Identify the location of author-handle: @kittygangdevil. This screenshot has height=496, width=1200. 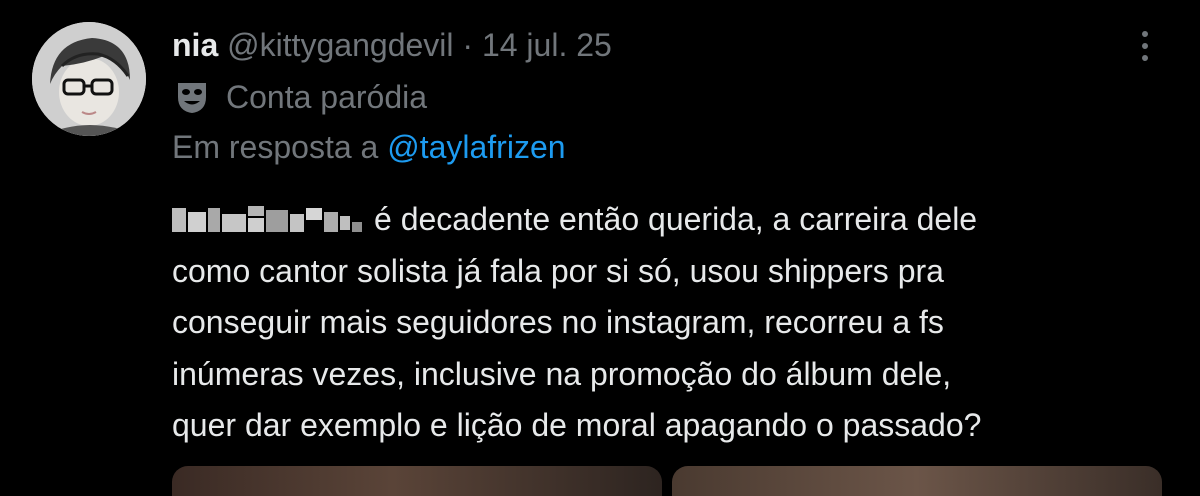
(340, 45).